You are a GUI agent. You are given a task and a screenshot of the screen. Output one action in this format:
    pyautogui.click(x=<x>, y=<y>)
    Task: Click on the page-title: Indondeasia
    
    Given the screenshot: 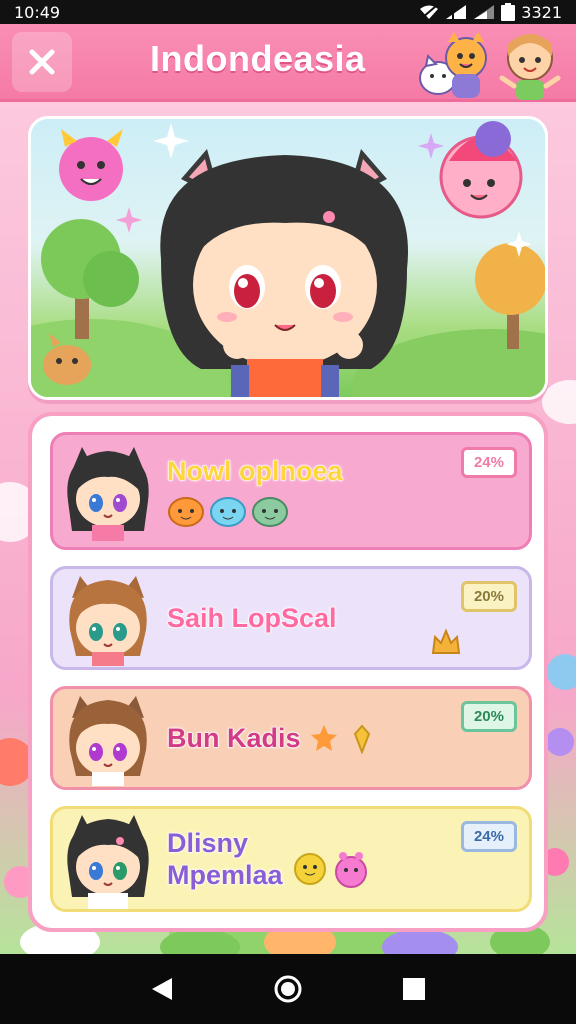 What is the action you would take?
    pyautogui.click(x=258, y=58)
    